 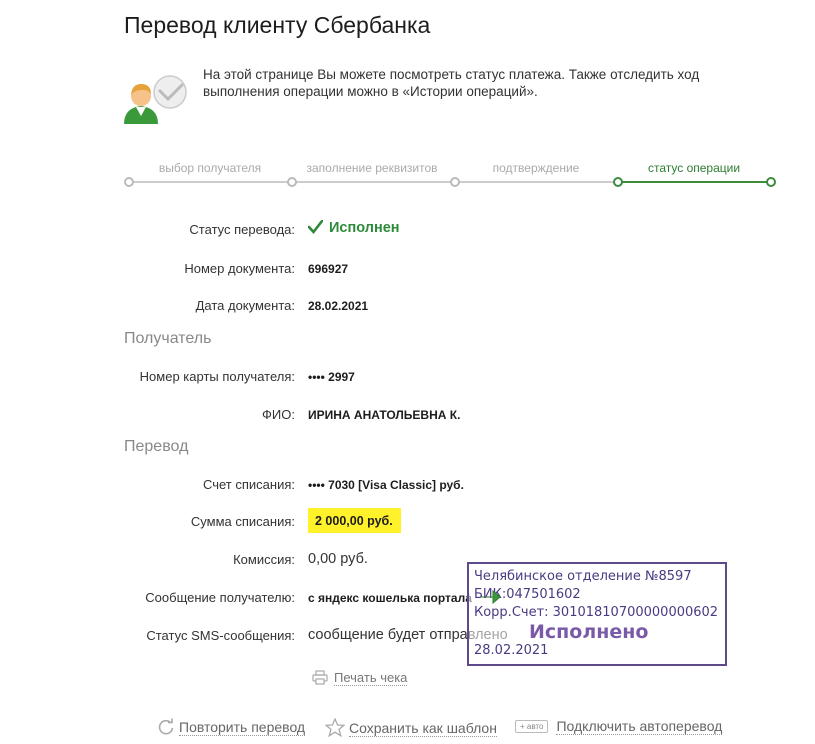 What do you see at coordinates (320, 679) in the screenshot?
I see `printer-icon` at bounding box center [320, 679].